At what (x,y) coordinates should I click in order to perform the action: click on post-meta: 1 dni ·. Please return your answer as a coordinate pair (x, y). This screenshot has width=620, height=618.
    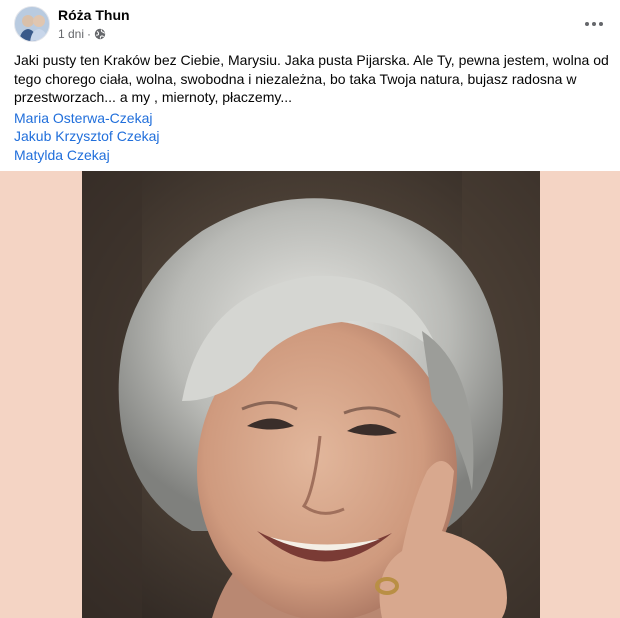
    Looking at the image, I should click on (82, 34).